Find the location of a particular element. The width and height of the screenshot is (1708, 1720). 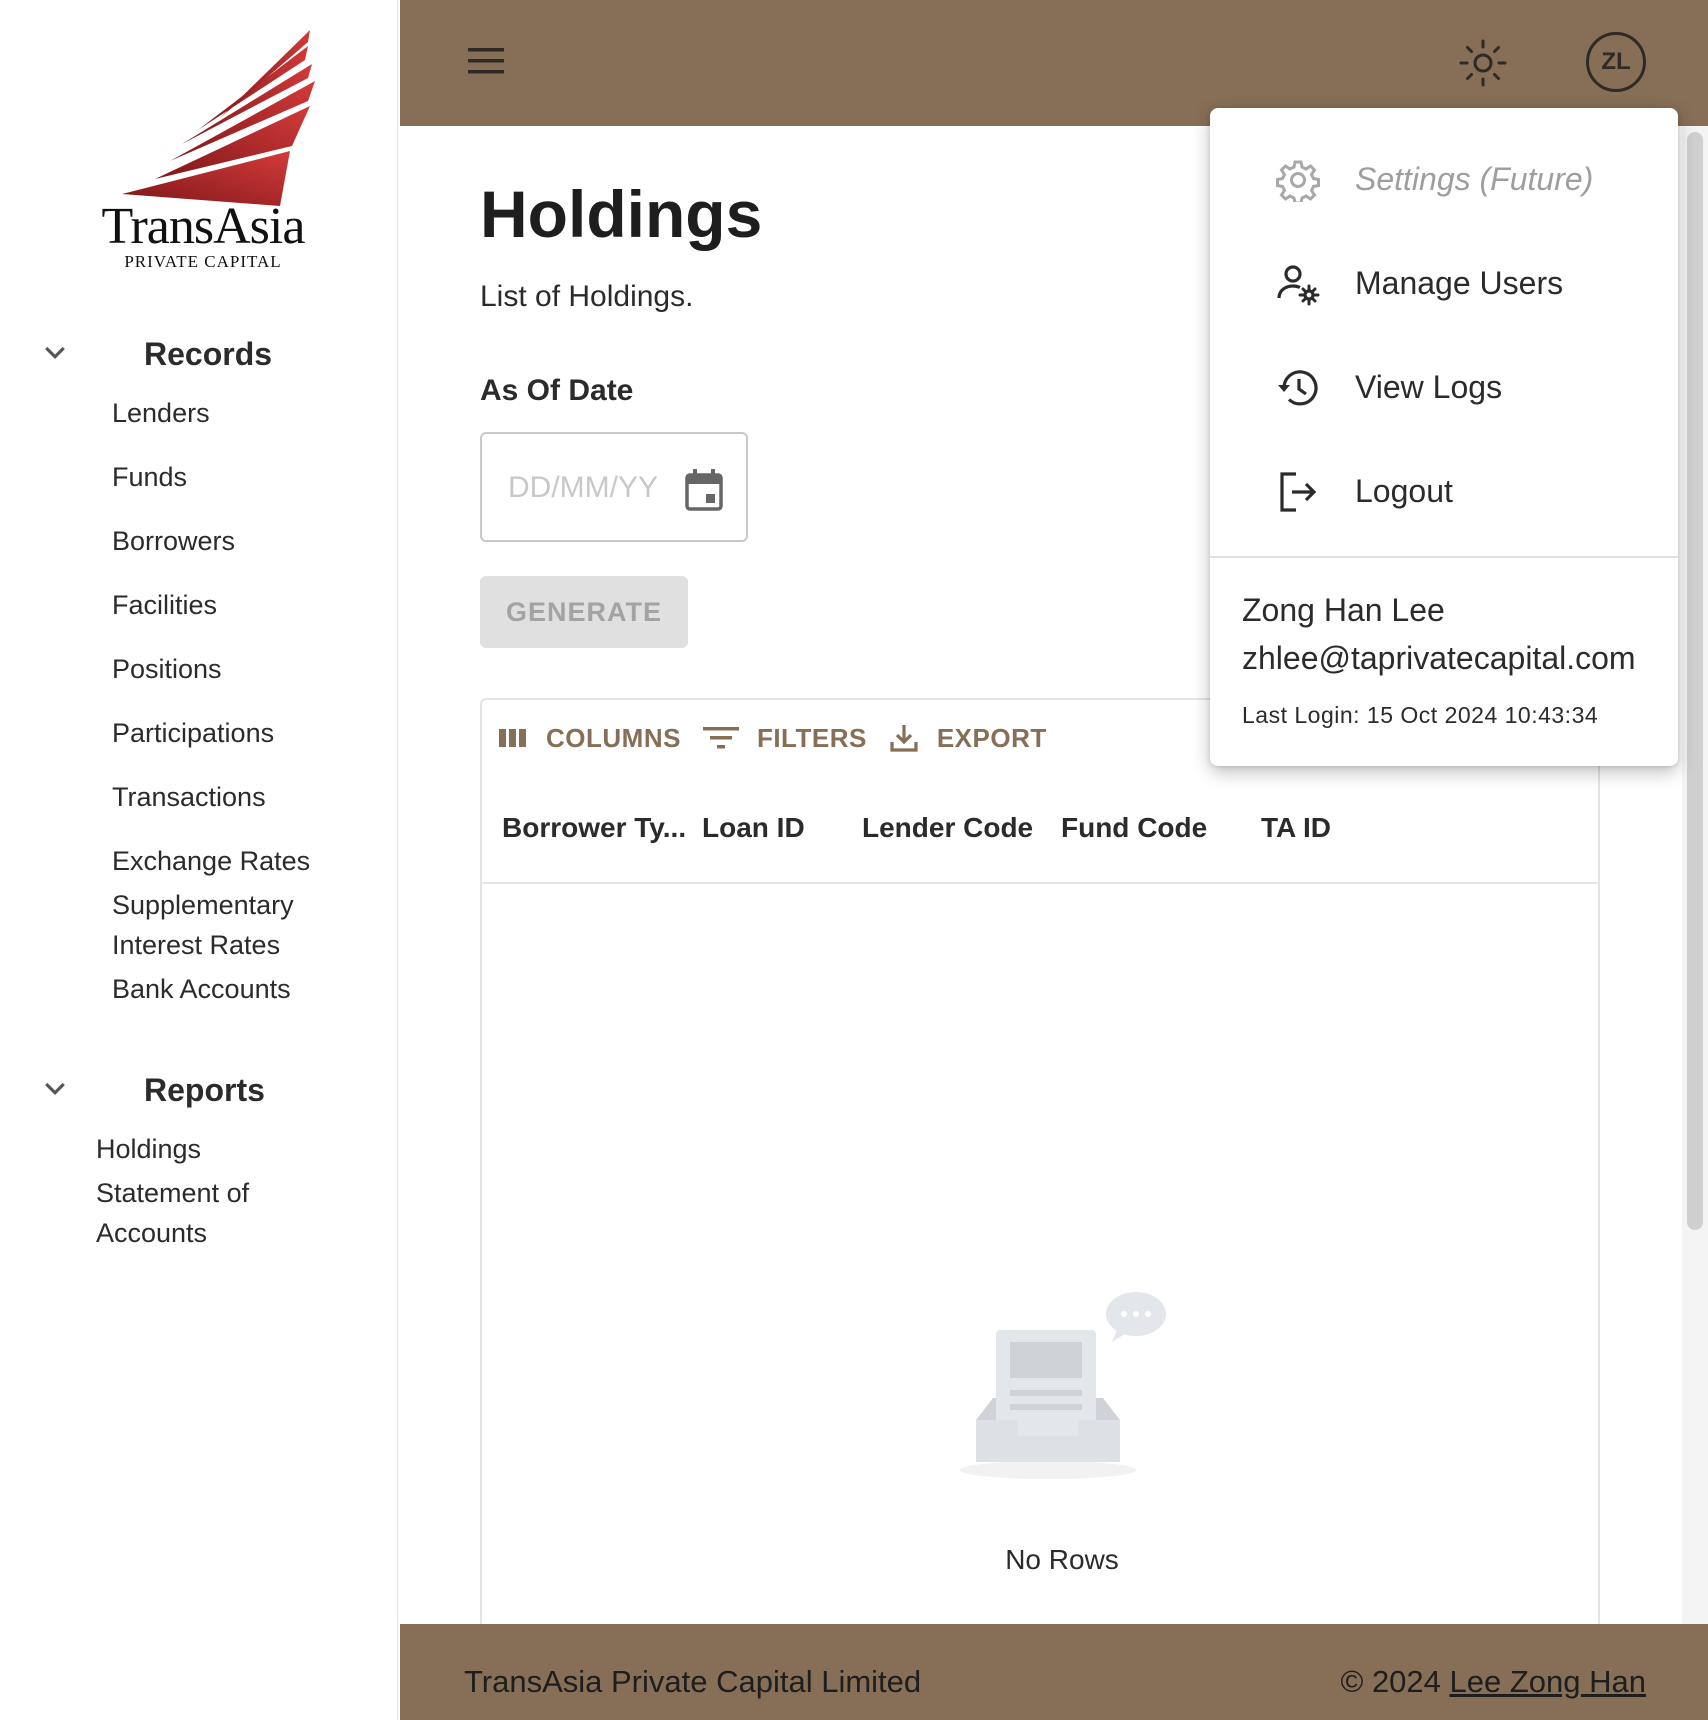

page-subtitle: List of Holdings. is located at coordinates (587, 296).